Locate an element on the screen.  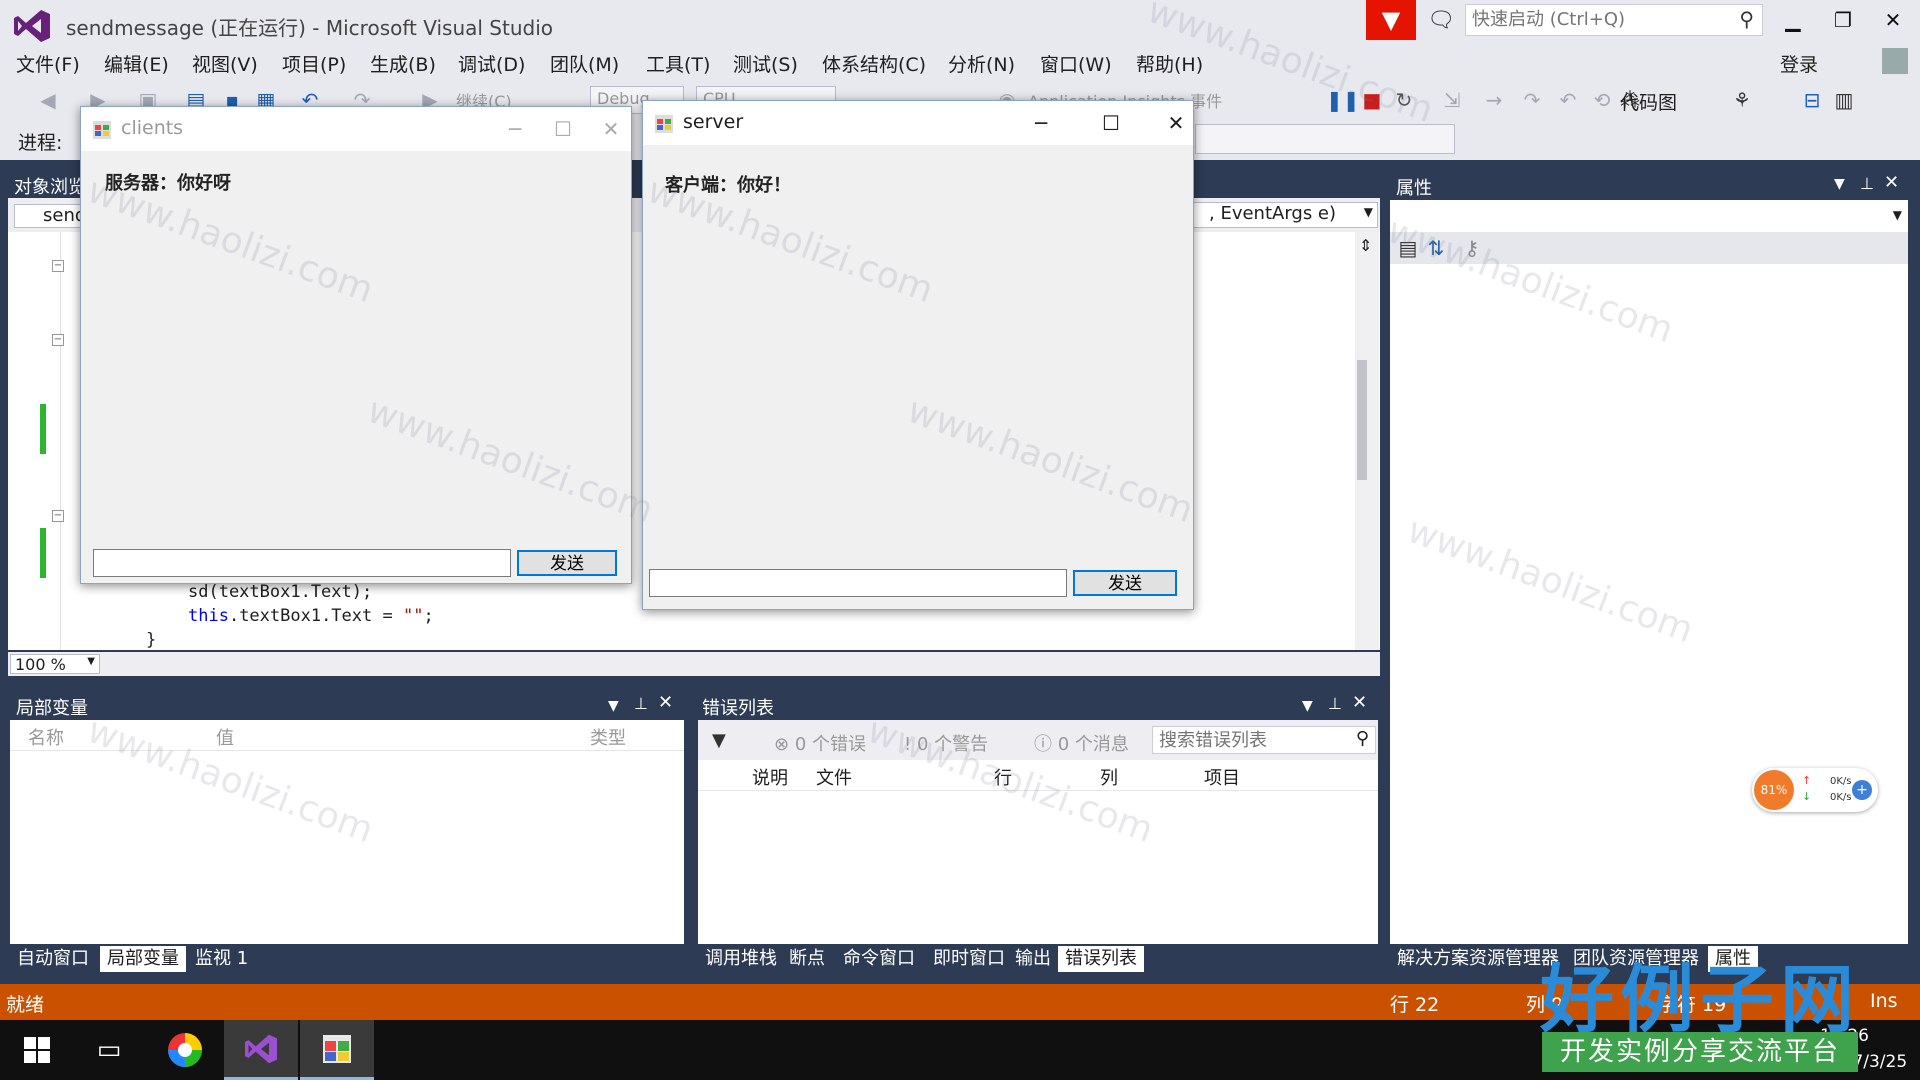
notification-filter-icon: ▼ is located at coordinates (1391, 20).